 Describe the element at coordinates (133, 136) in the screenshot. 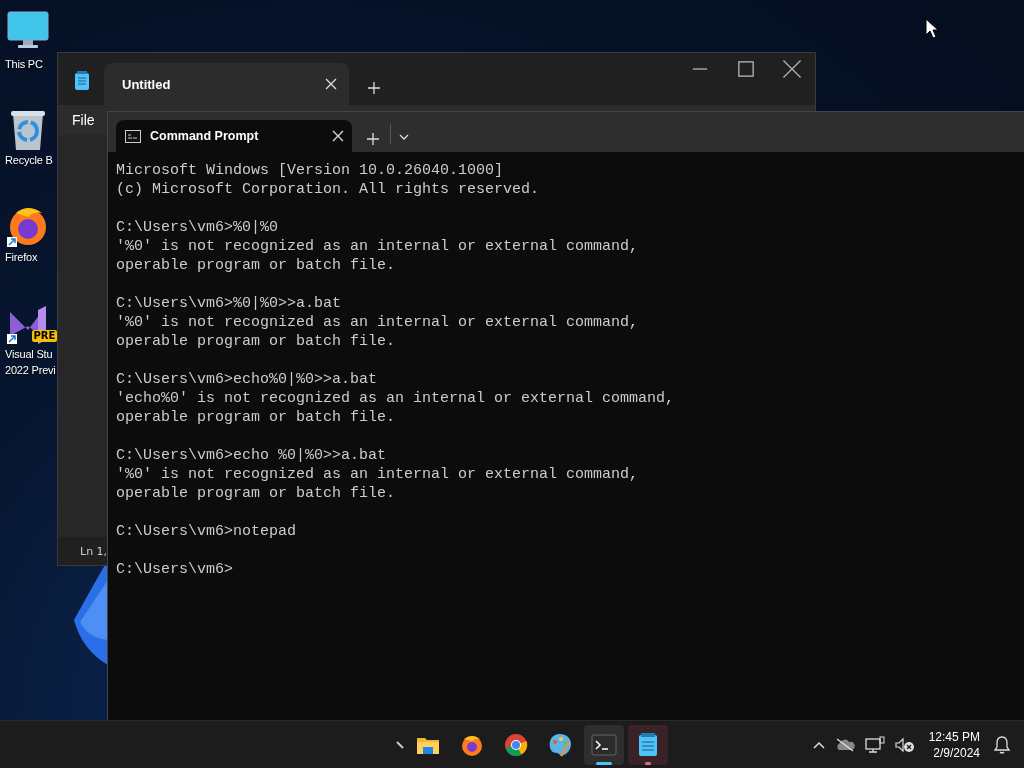

I see `command-prompt-icon` at that location.